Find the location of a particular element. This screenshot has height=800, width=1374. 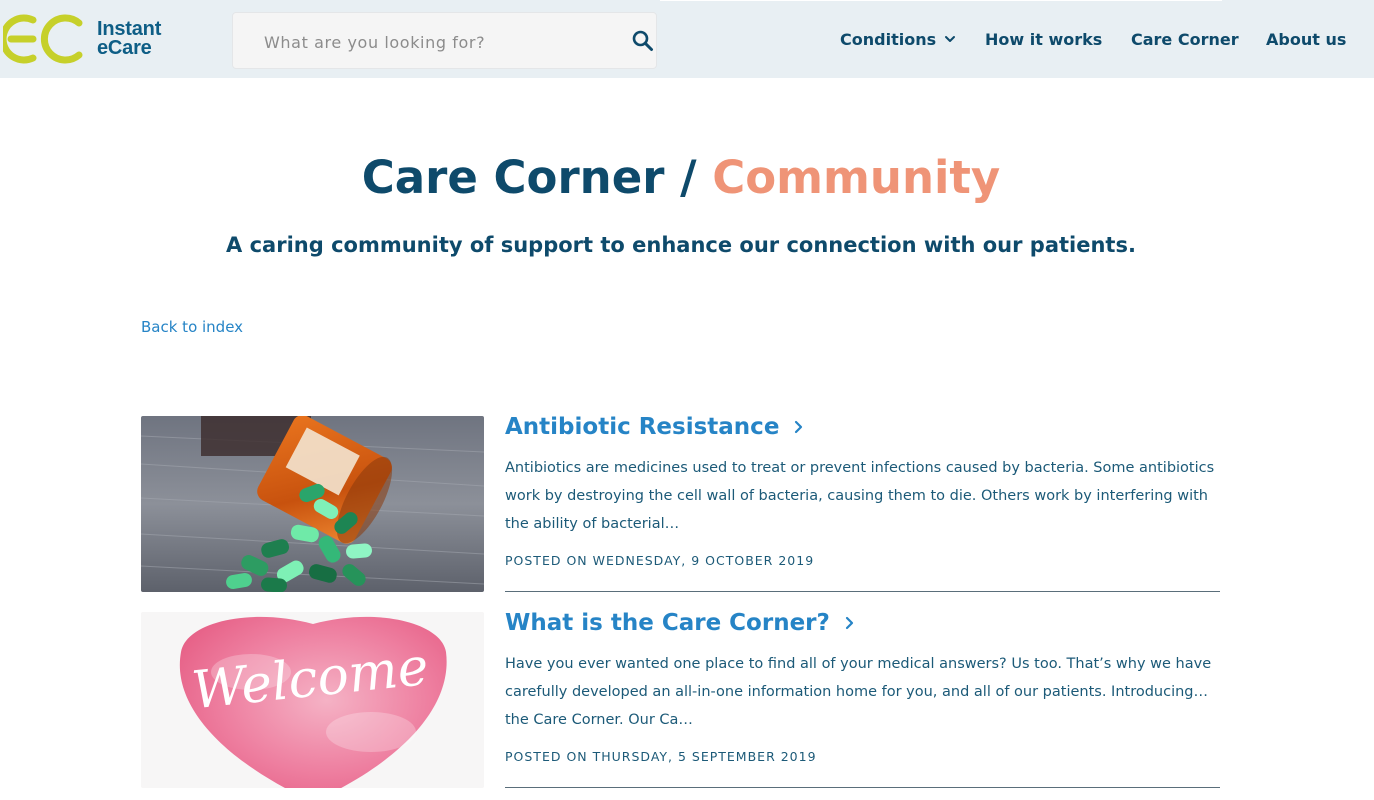

post-title-link: What is the Care Corner? is located at coordinates (680, 623).